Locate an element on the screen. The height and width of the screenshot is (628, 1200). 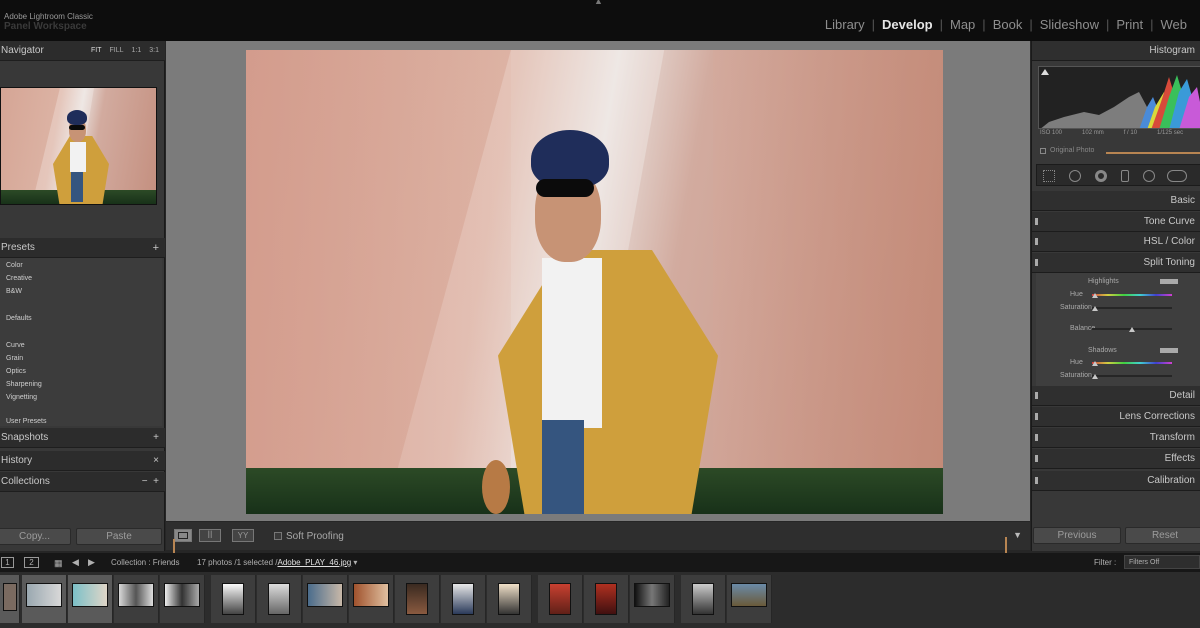
shadows-swatch is located at coordinates (1169, 350).